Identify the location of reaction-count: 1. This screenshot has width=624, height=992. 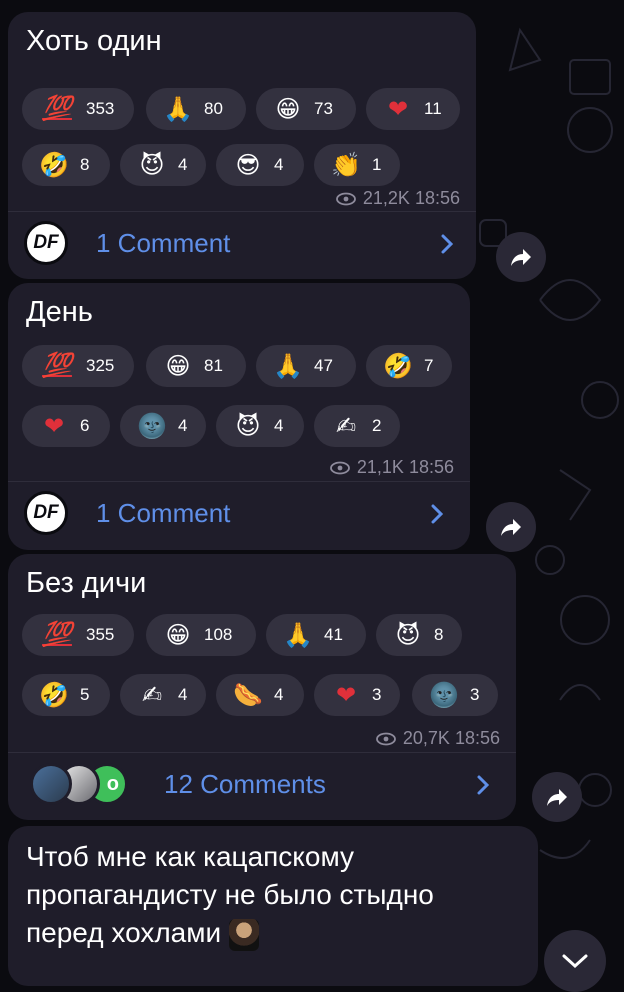
(377, 164).